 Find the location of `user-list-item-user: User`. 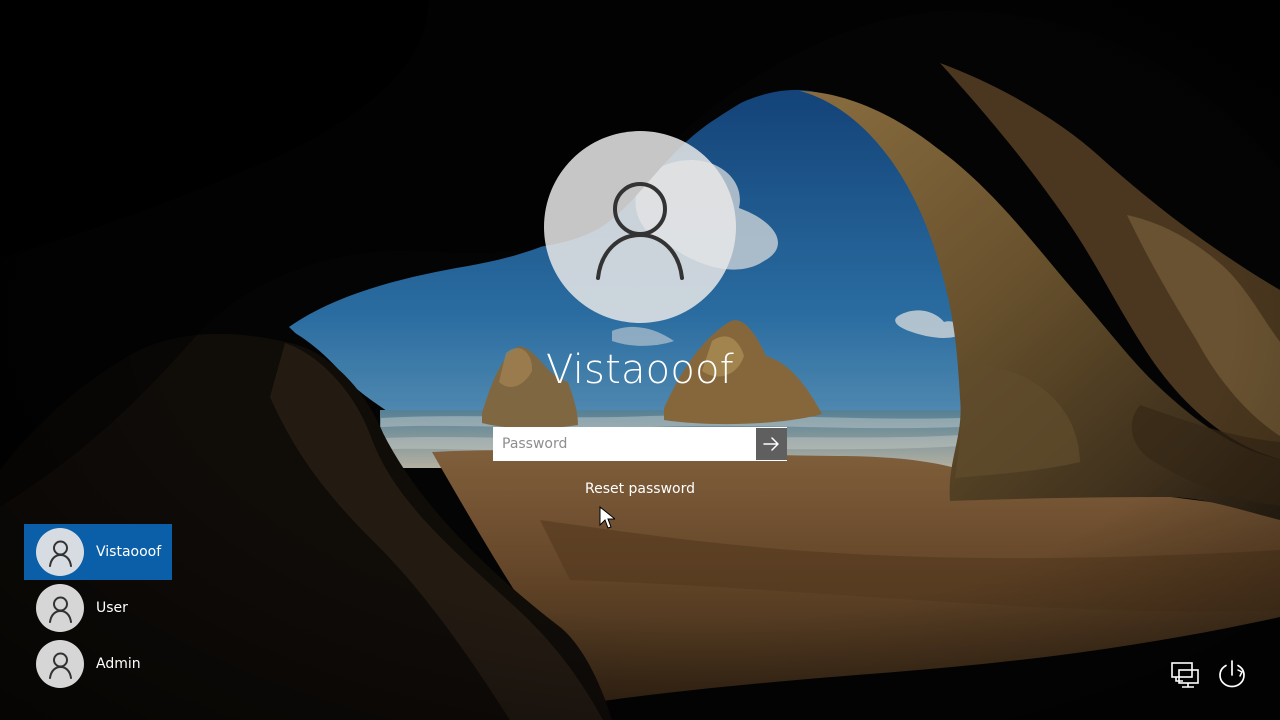

user-list-item-user: User is located at coordinates (98, 608).